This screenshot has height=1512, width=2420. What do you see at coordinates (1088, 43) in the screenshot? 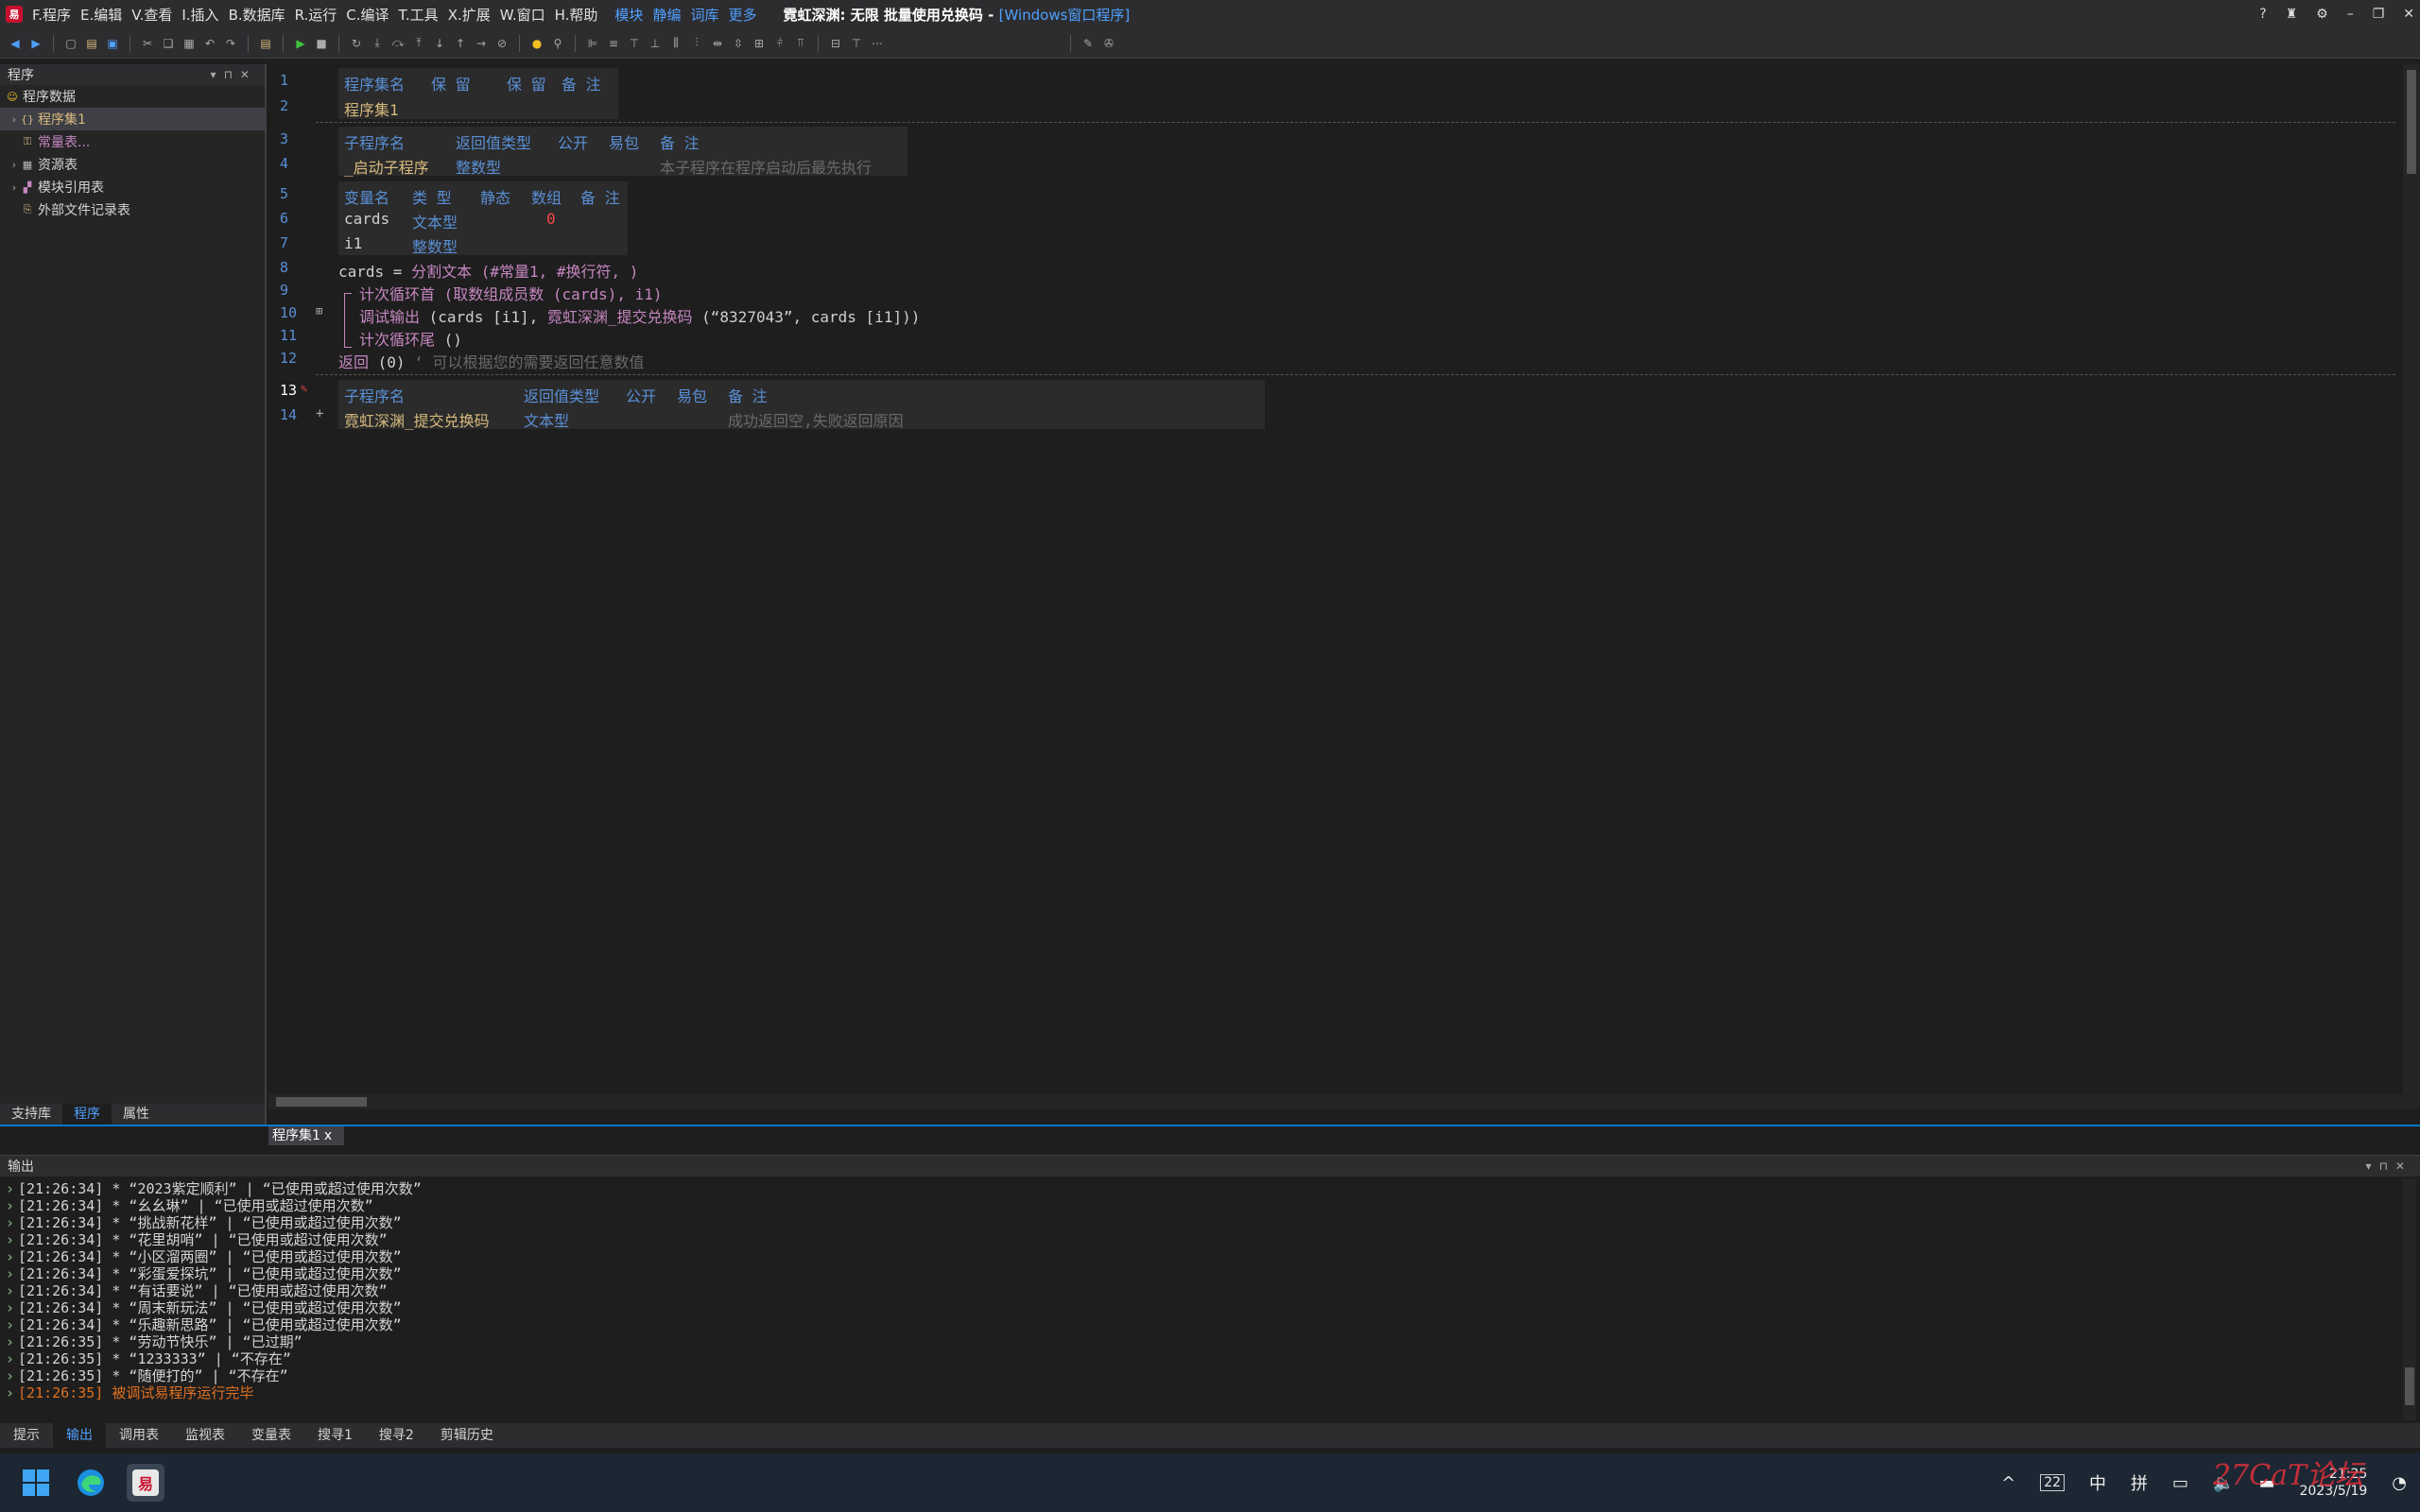
I see `magic-wand-icon: ✎` at bounding box center [1088, 43].